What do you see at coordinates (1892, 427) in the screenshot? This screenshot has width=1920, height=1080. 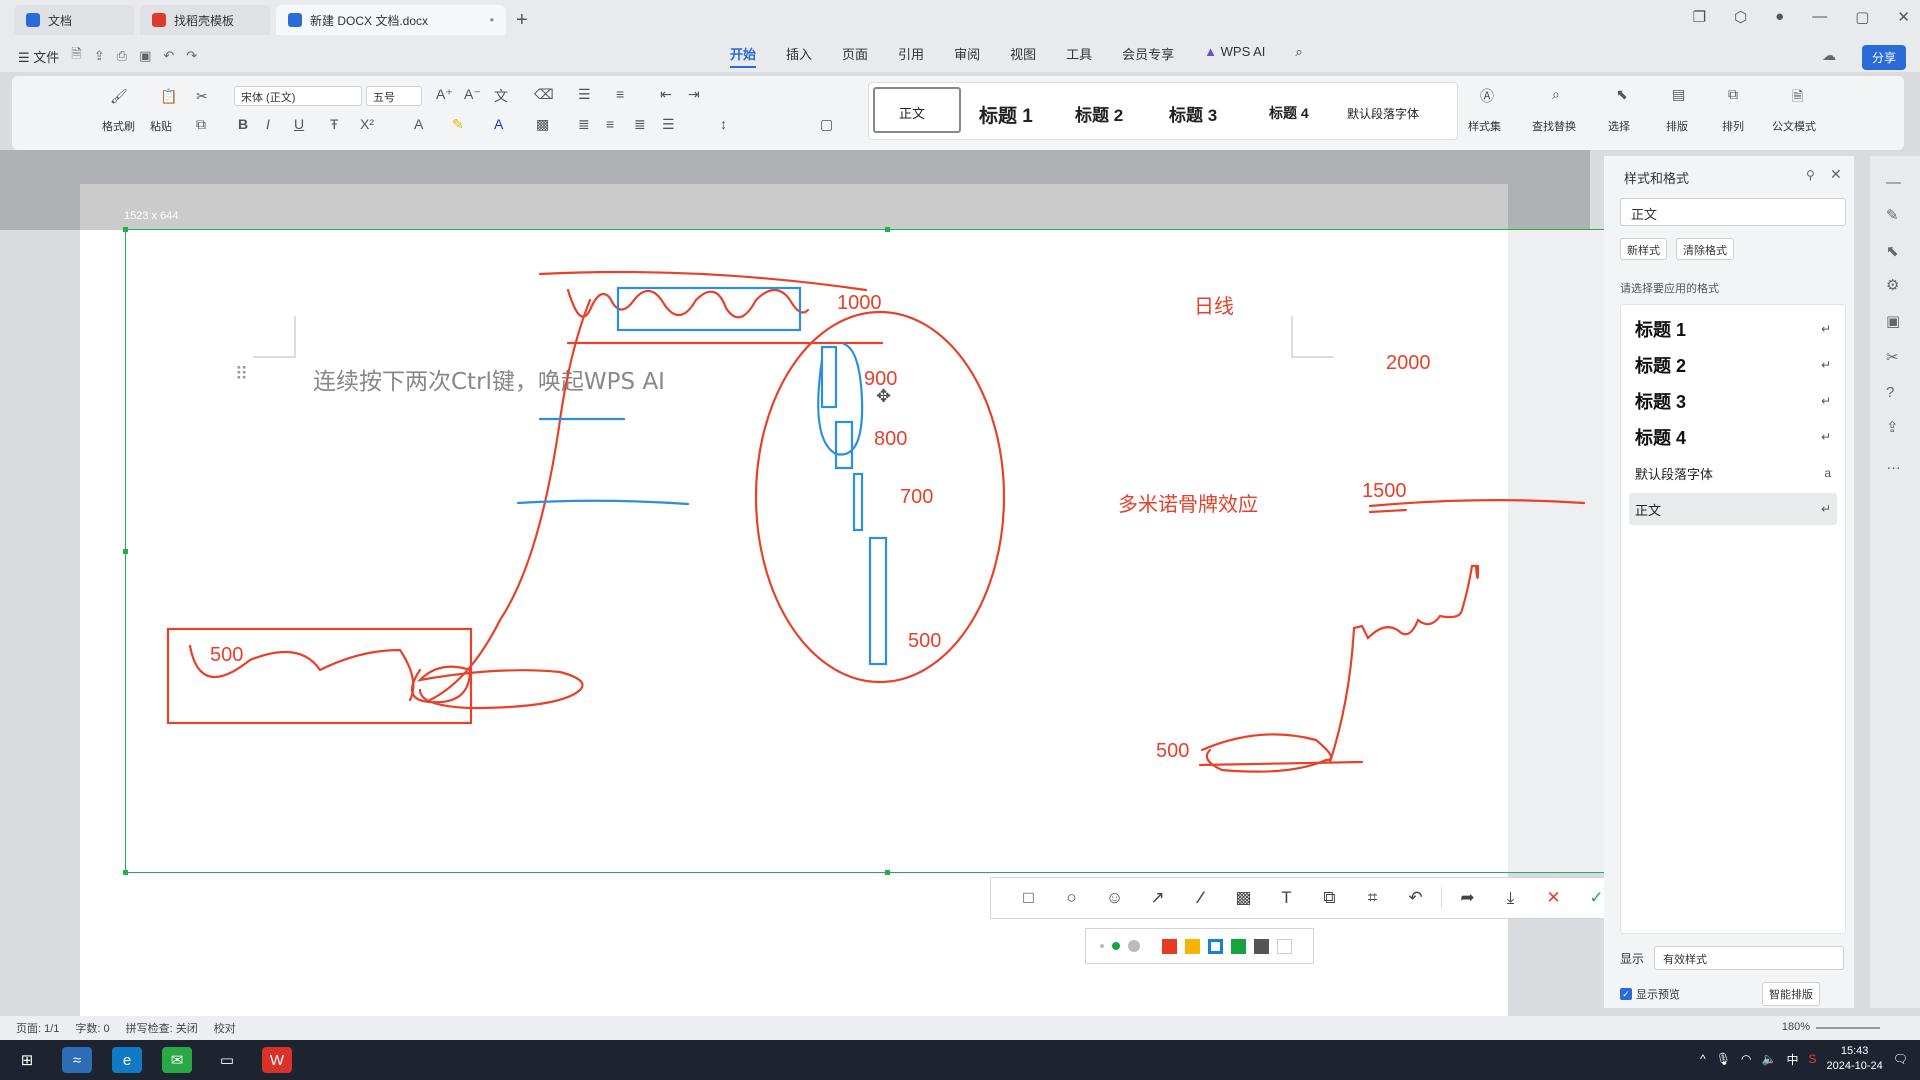 I see `share-panel-icon: ⇪` at bounding box center [1892, 427].